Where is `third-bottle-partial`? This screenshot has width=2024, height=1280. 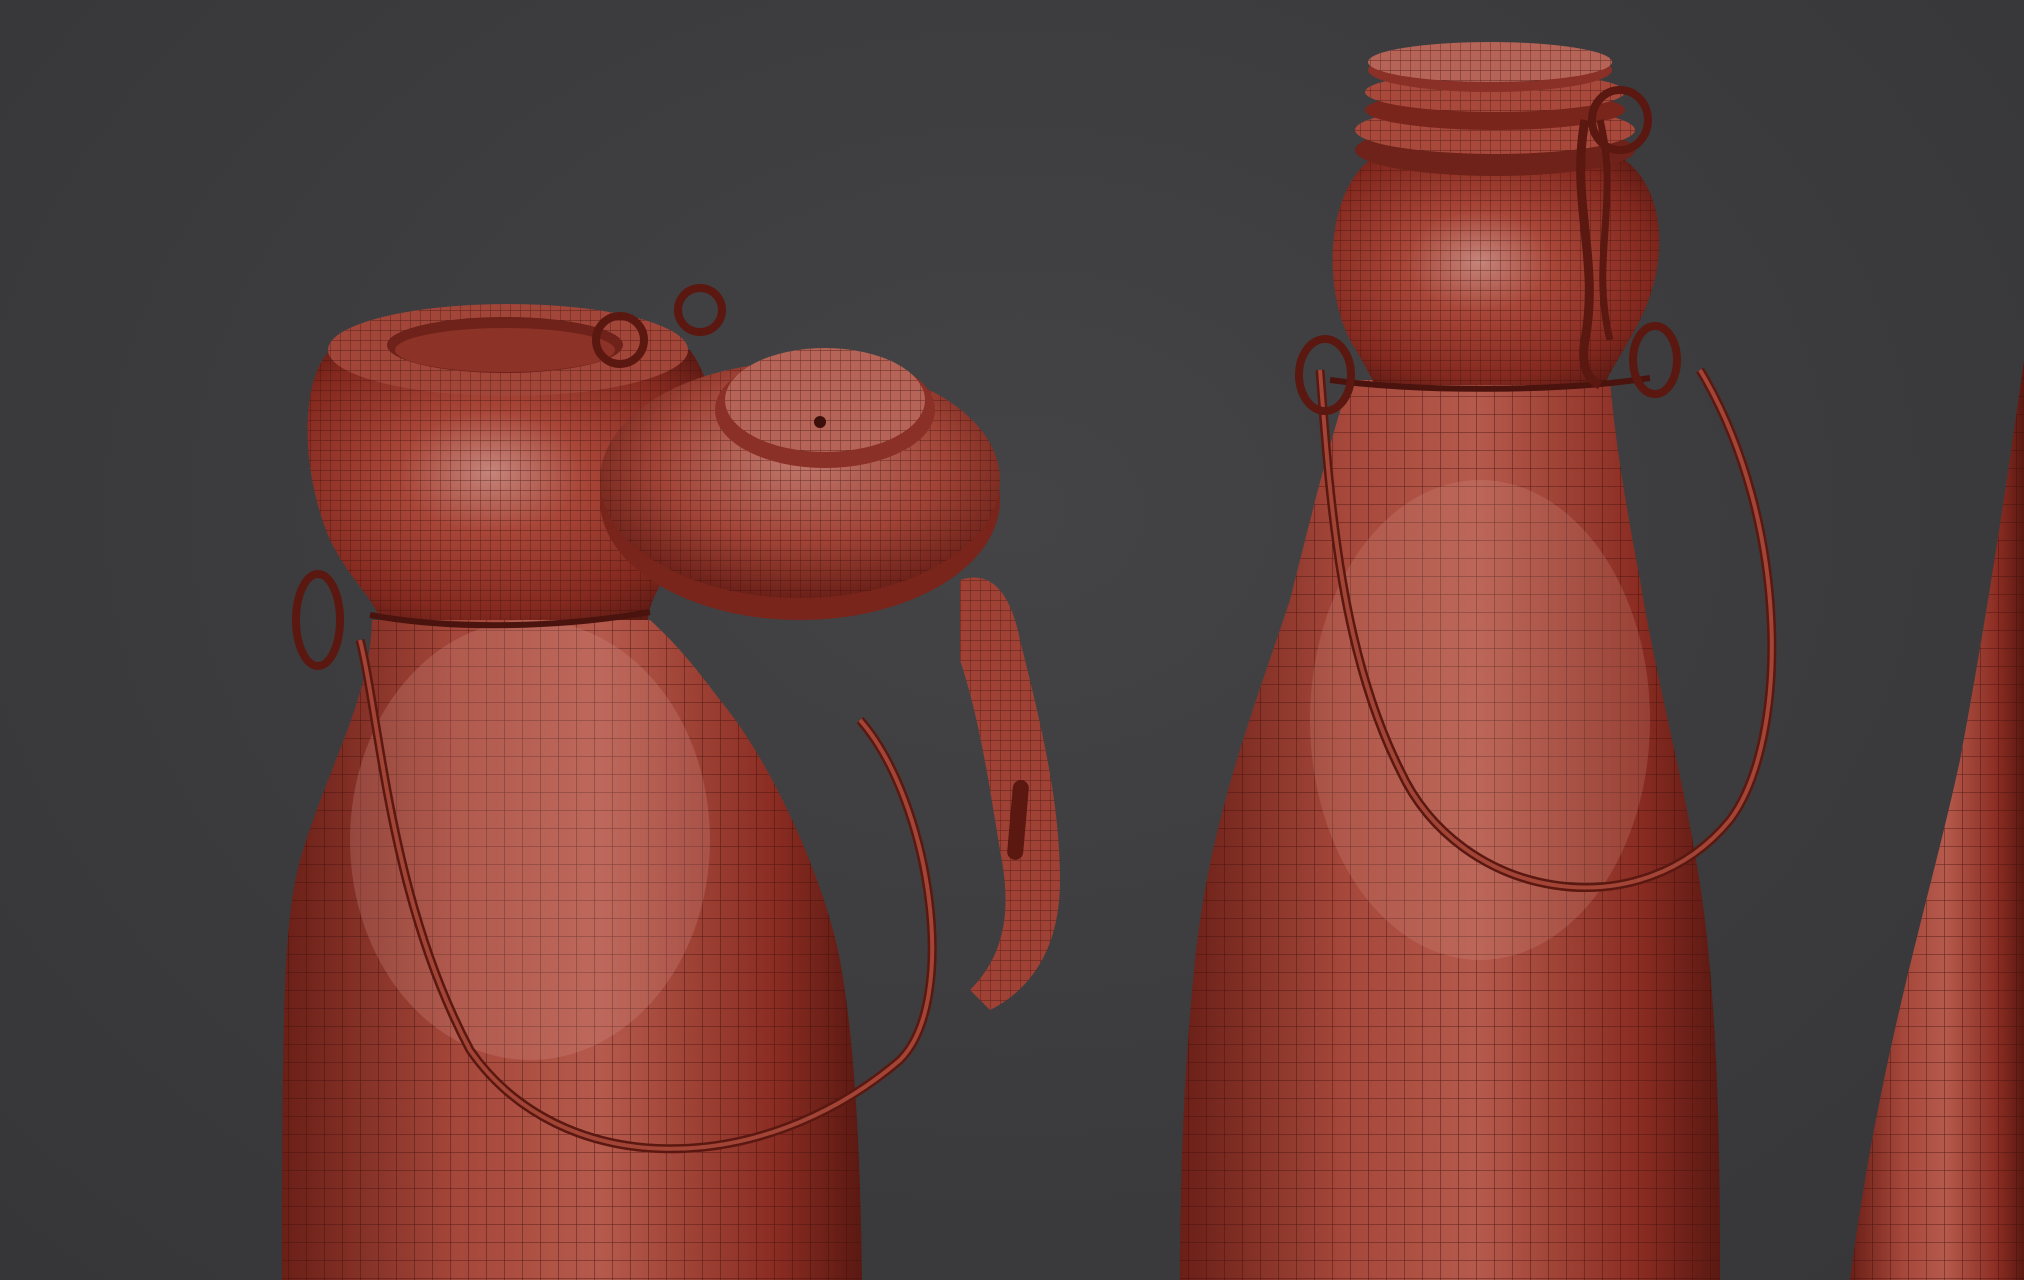 third-bottle-partial is located at coordinates (1937, 820).